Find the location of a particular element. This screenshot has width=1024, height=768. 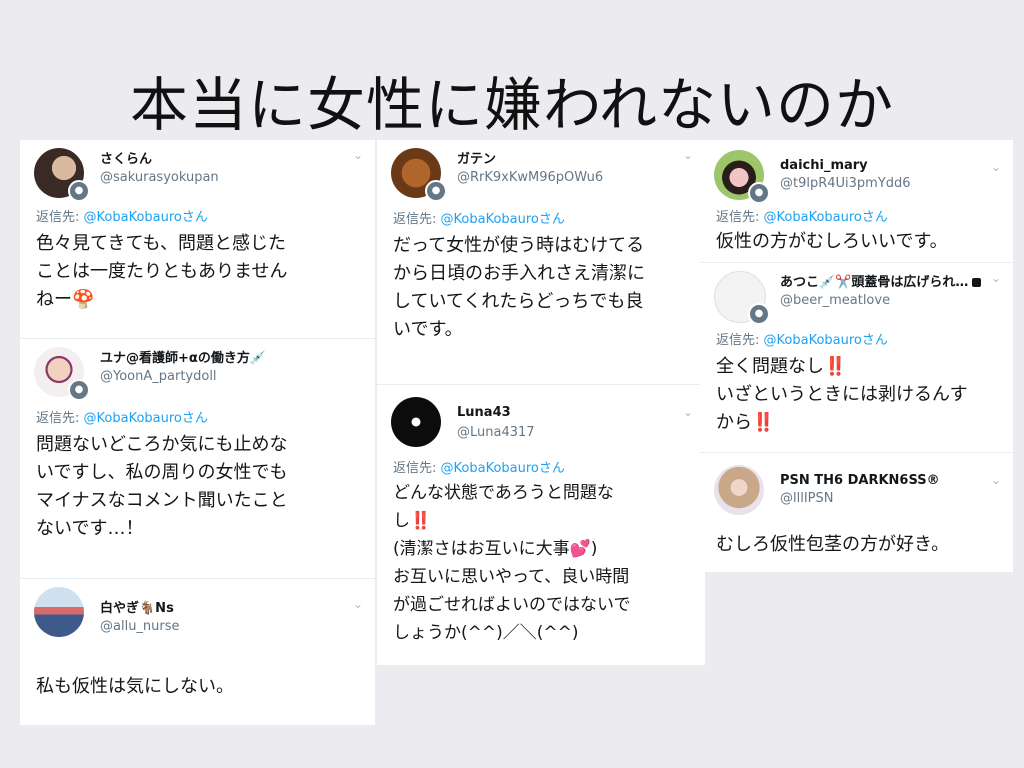

tweet-line: マイナスなコメント聞いたこと is located at coordinates (162, 500).